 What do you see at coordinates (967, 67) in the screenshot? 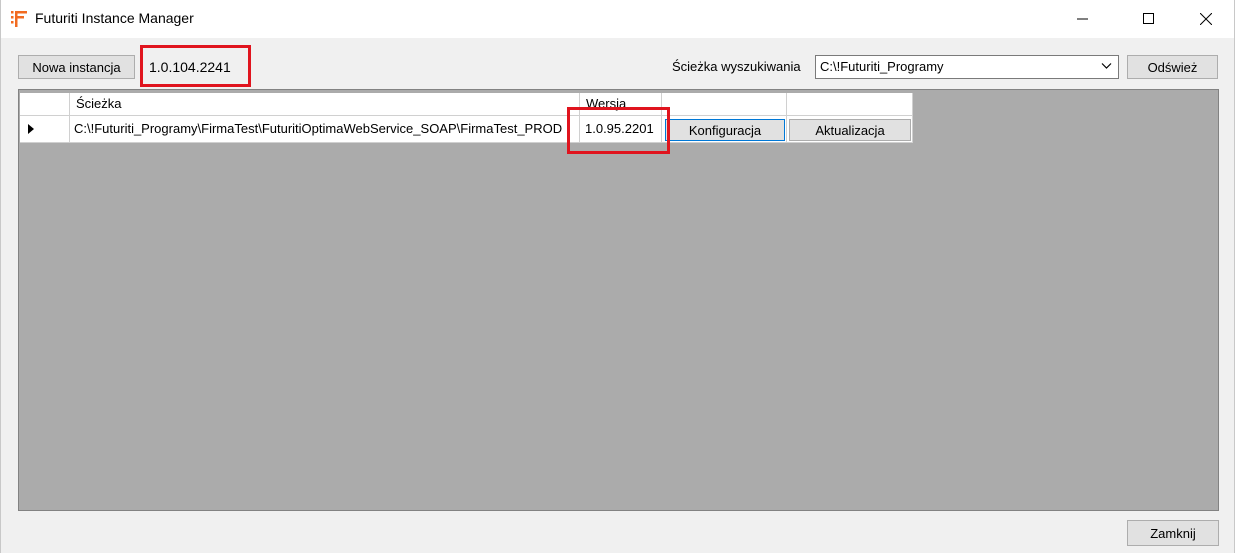
I see `search-path-combobox: C:\!Futuriti_Programy` at bounding box center [967, 67].